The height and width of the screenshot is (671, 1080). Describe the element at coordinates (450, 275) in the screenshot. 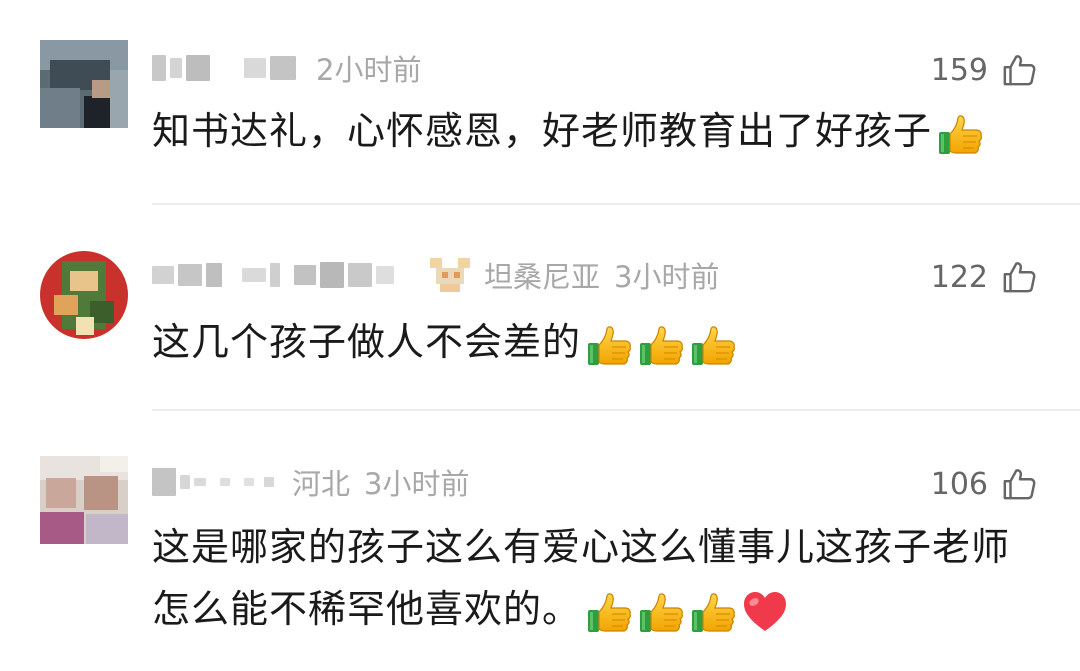

I see `user-badge-icon` at that location.